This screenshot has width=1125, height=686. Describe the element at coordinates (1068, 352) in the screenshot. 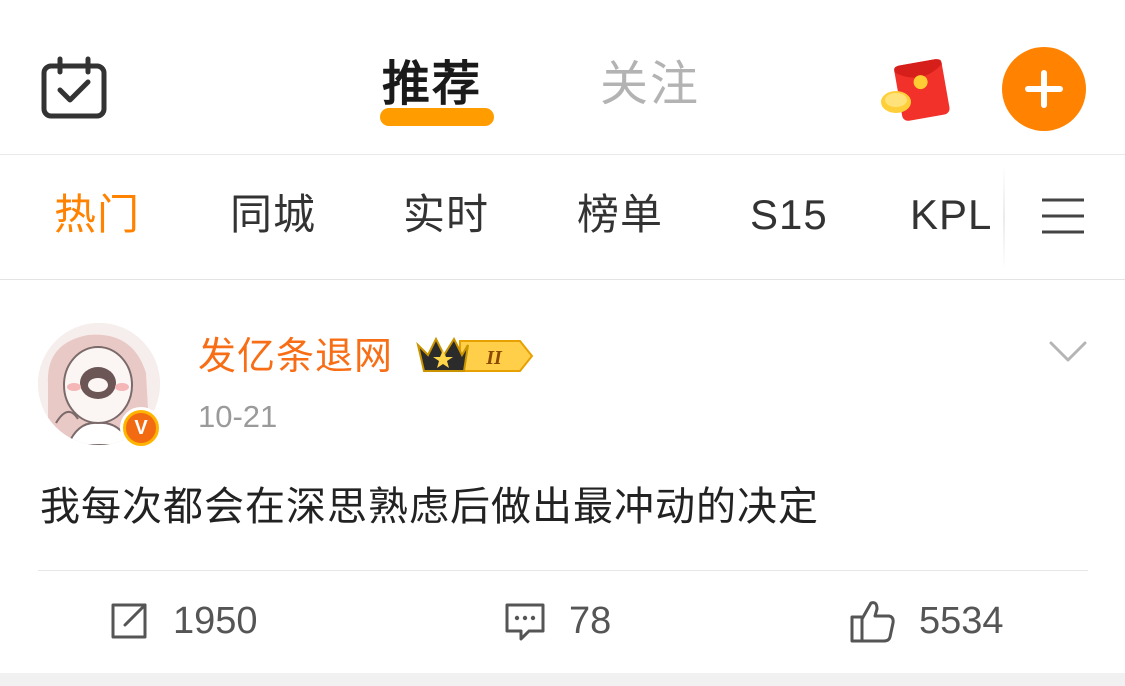

I see `chevron-down-icon` at that location.